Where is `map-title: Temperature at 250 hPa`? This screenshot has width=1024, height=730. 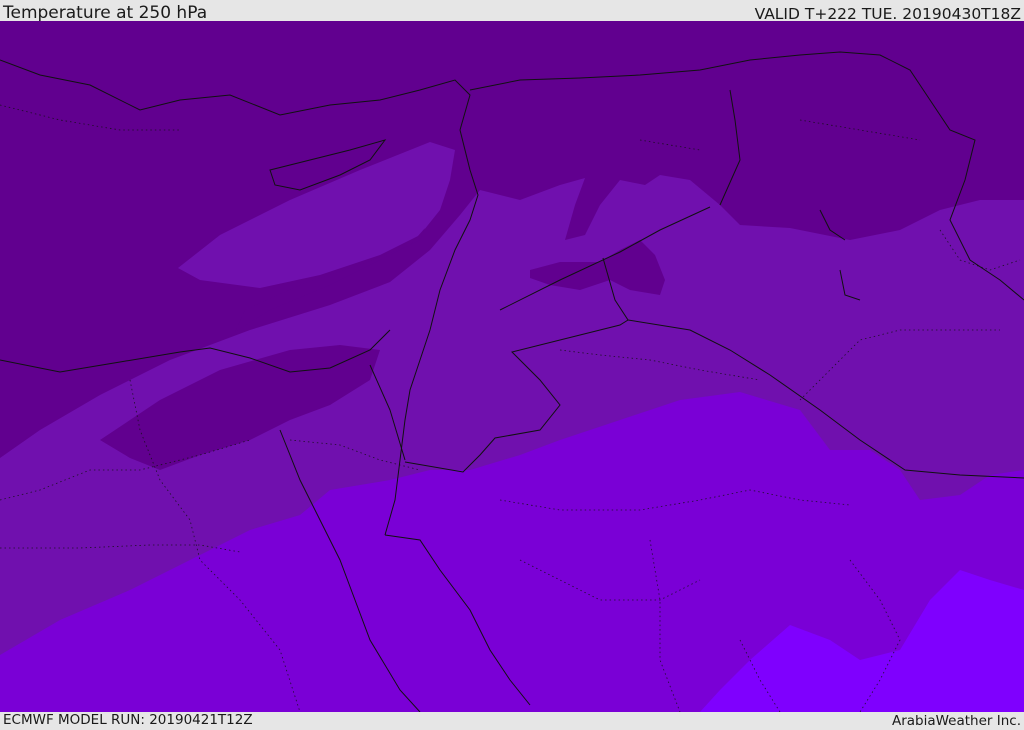
map-title: Temperature at 250 hPa is located at coordinates (105, 13).